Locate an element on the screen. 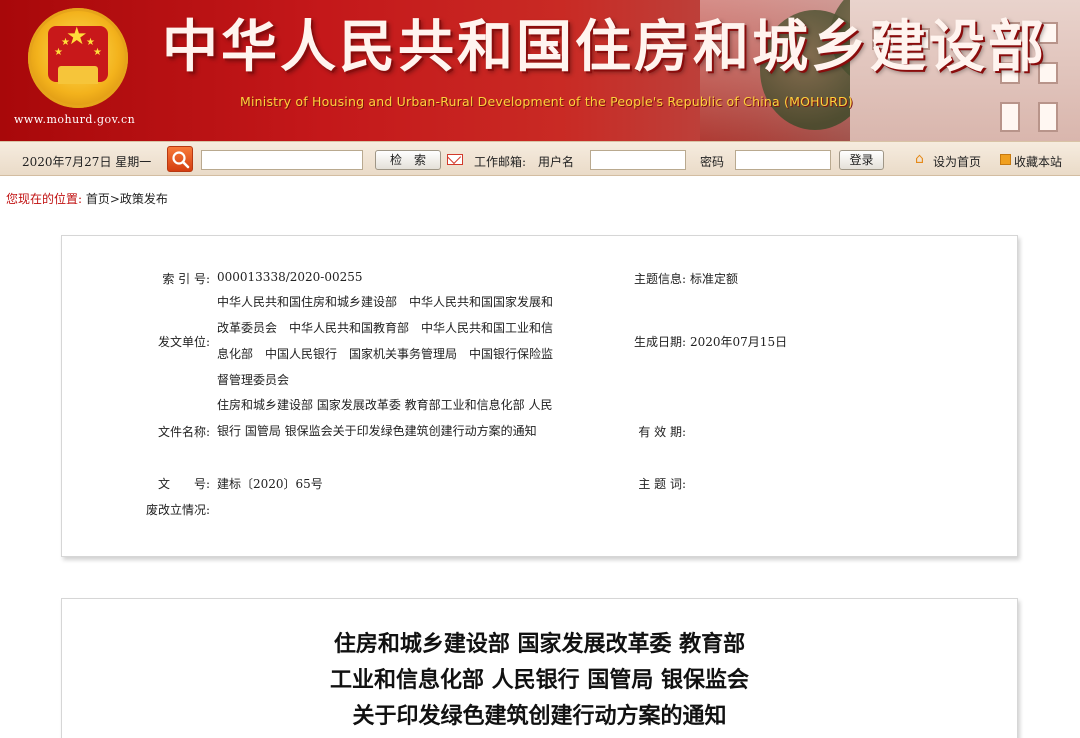 The height and width of the screenshot is (738, 1080). password-field is located at coordinates (783, 160).